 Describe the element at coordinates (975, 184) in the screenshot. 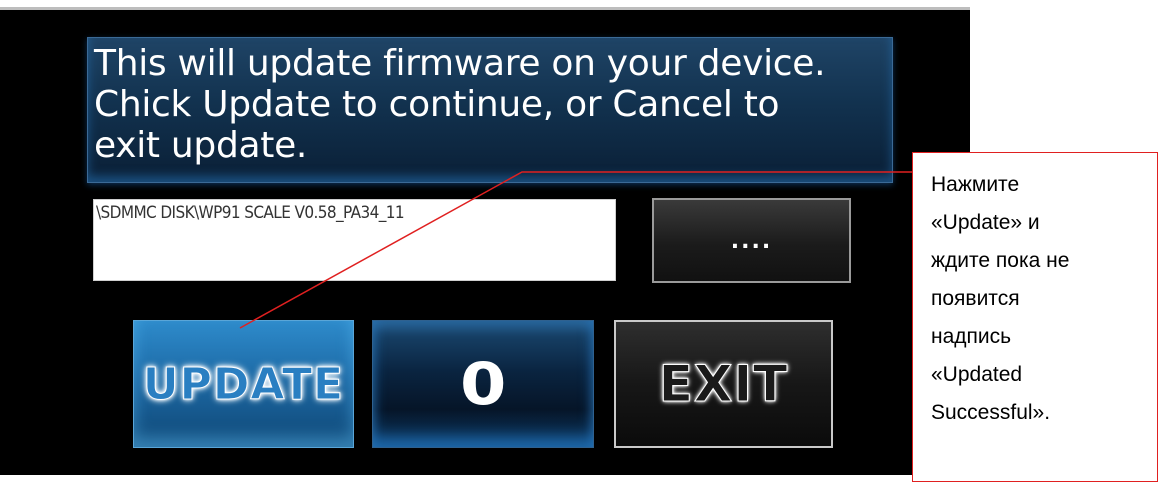

I see `callout-line-1: Нажмите` at that location.